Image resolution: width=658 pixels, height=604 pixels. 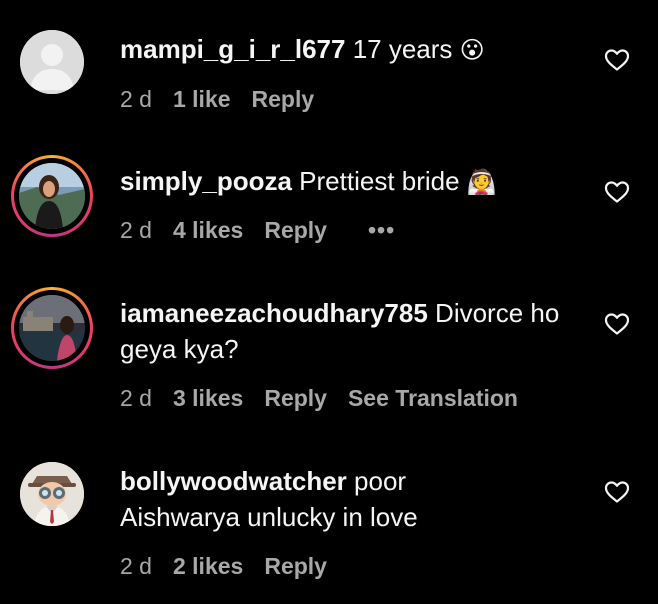 What do you see at coordinates (350, 49) in the screenshot?
I see `comment-text: mampi_g_i_r_l677 17 years 😮` at bounding box center [350, 49].